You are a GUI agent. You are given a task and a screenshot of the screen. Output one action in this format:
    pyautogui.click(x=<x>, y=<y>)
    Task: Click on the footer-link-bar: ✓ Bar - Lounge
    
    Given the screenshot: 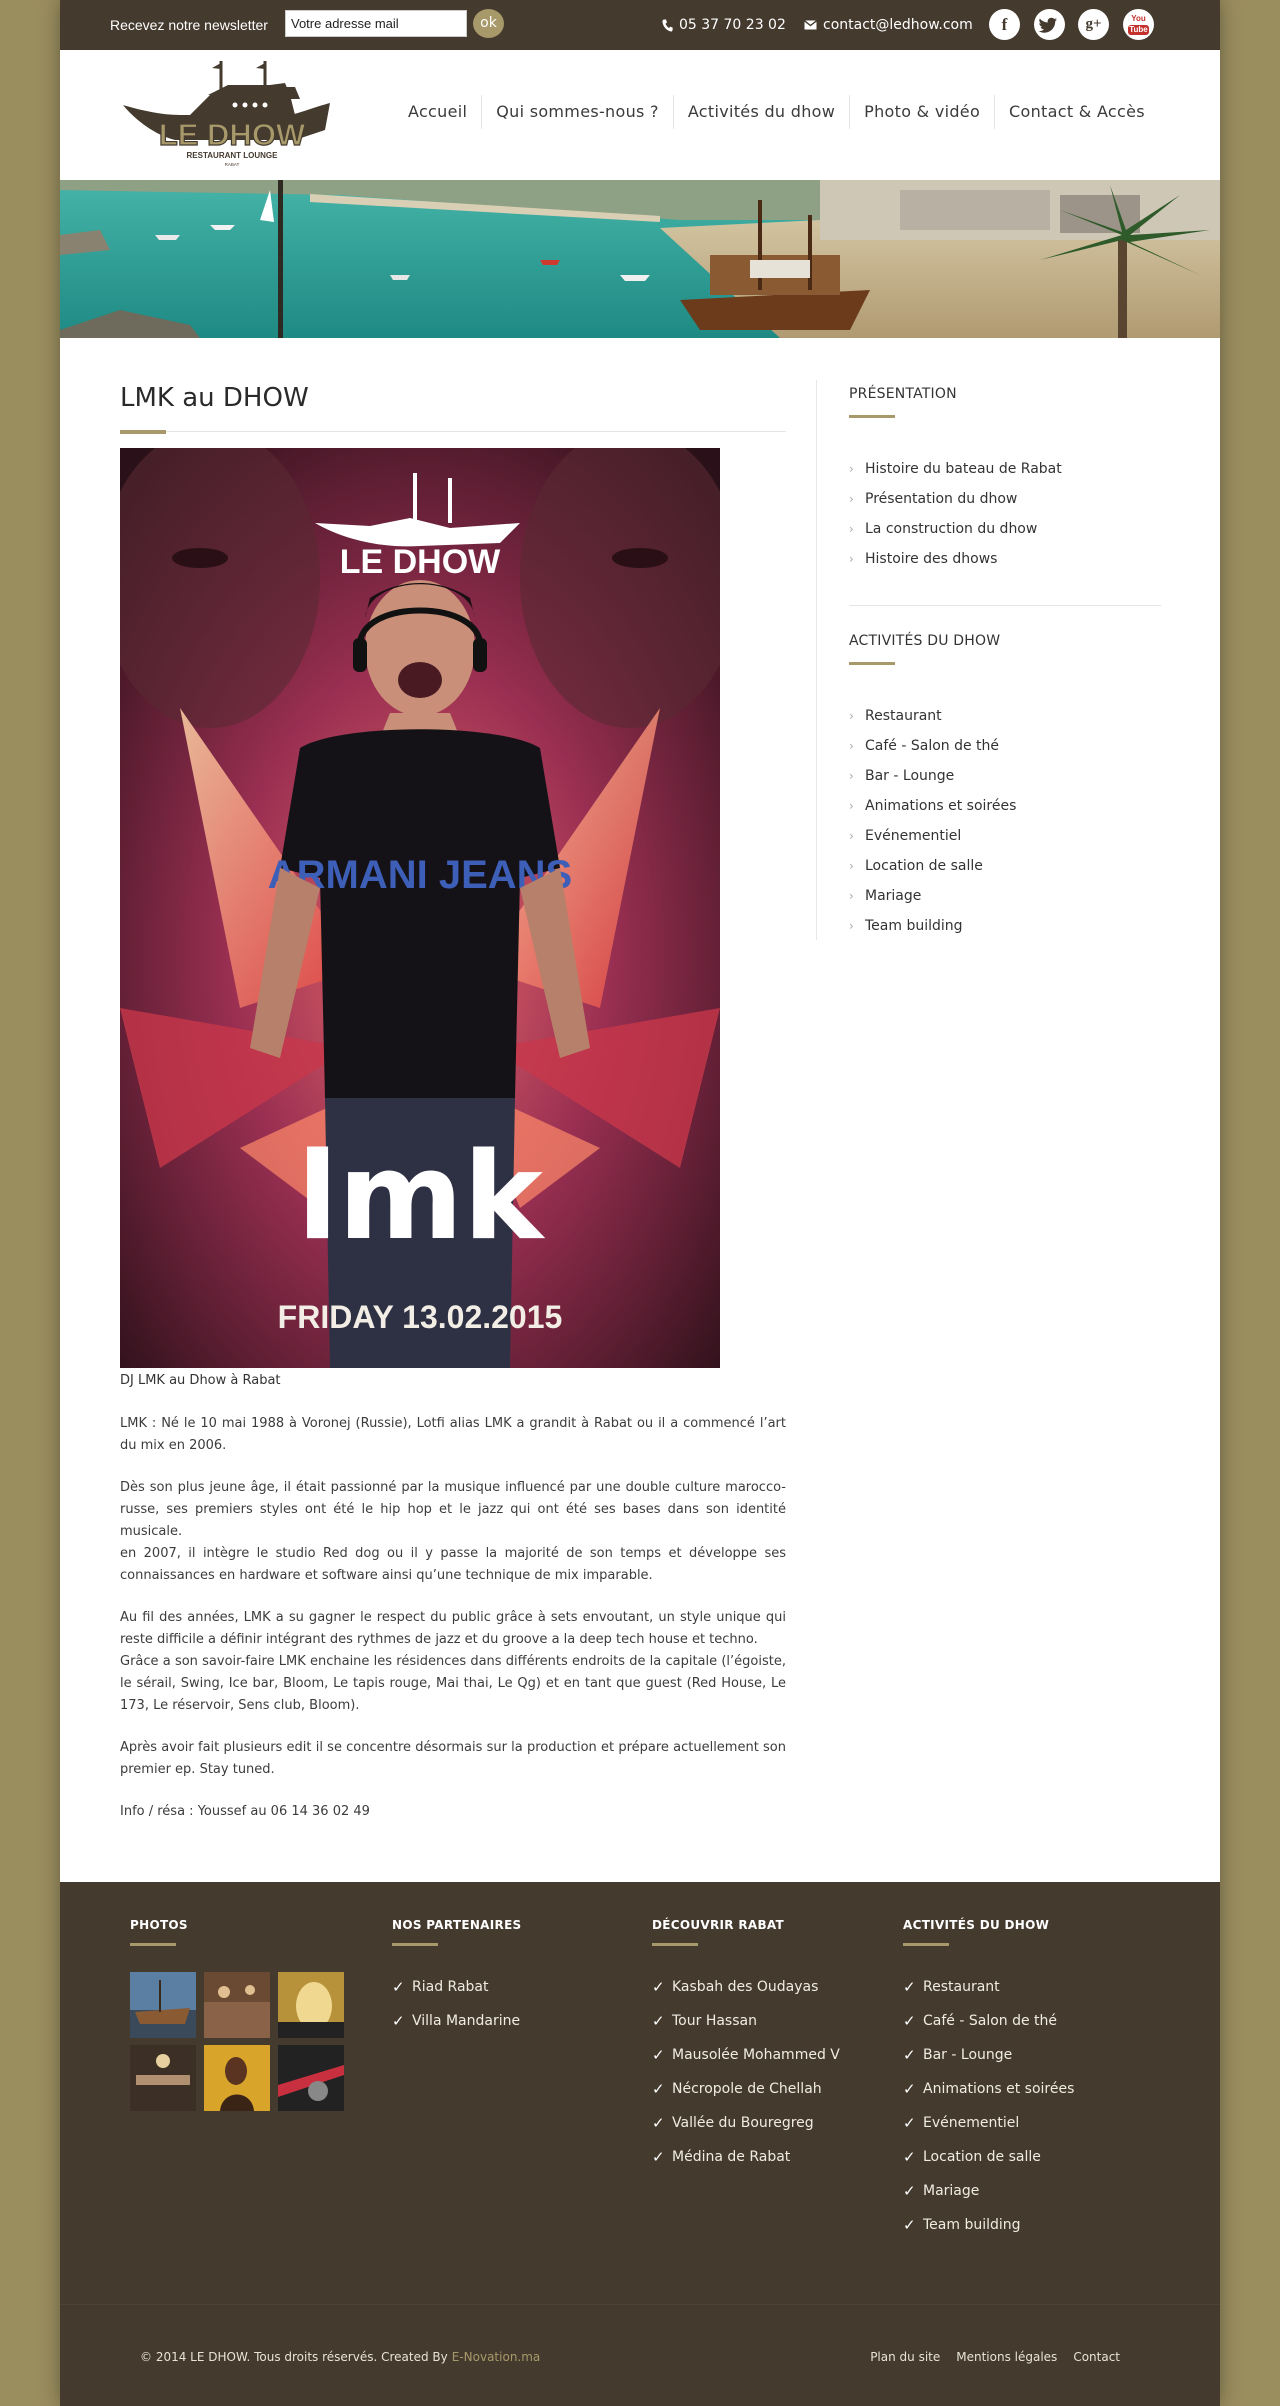 What is the action you would take?
    pyautogui.click(x=988, y=2055)
    